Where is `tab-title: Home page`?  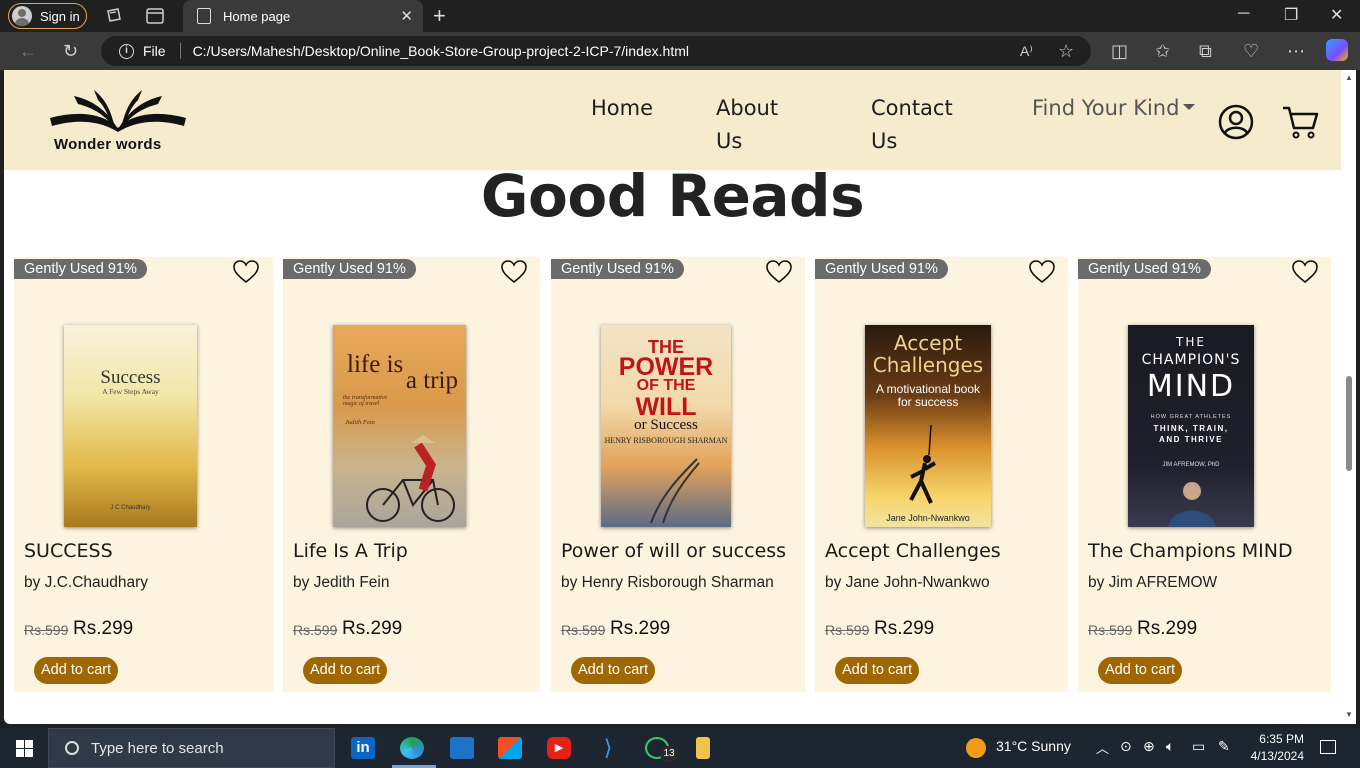 tab-title: Home page is located at coordinates (257, 16).